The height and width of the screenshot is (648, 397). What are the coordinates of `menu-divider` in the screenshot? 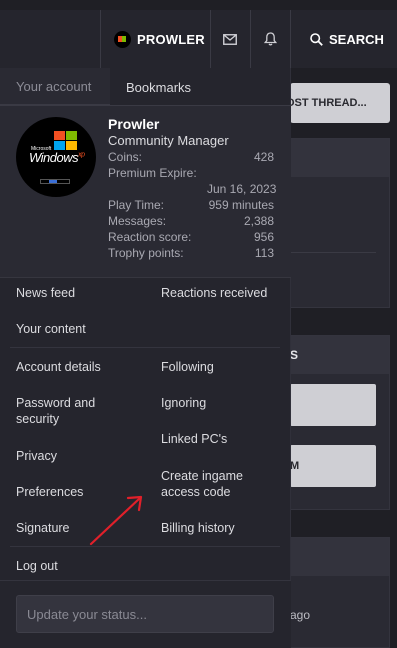 It's located at (145, 347).